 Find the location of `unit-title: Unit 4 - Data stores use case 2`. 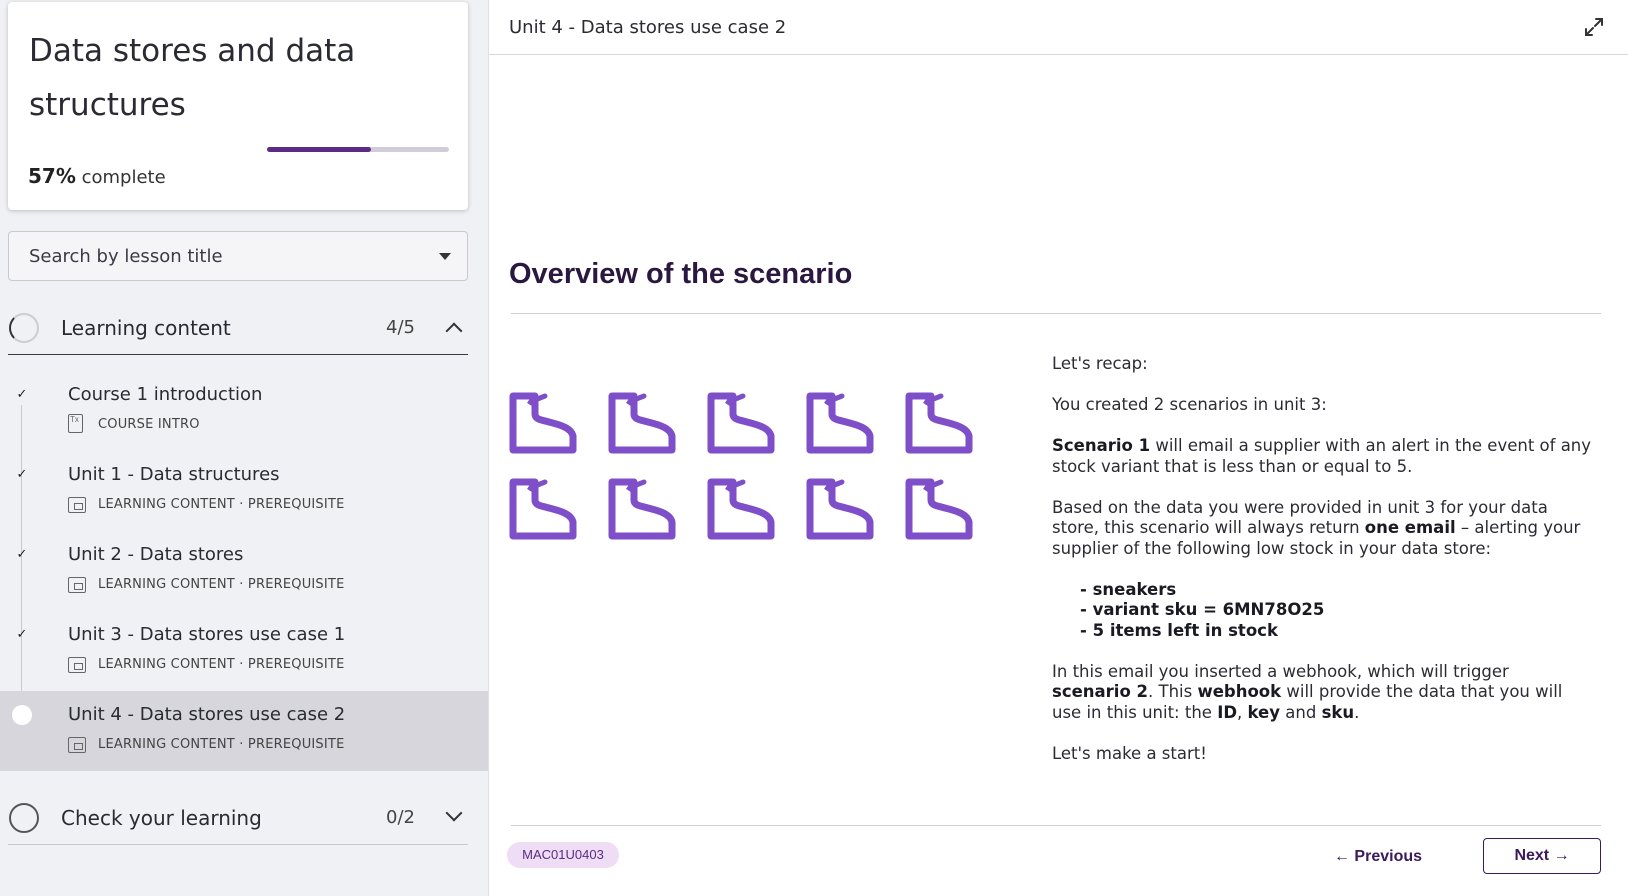

unit-title: Unit 4 - Data stores use case 2 is located at coordinates (648, 27).